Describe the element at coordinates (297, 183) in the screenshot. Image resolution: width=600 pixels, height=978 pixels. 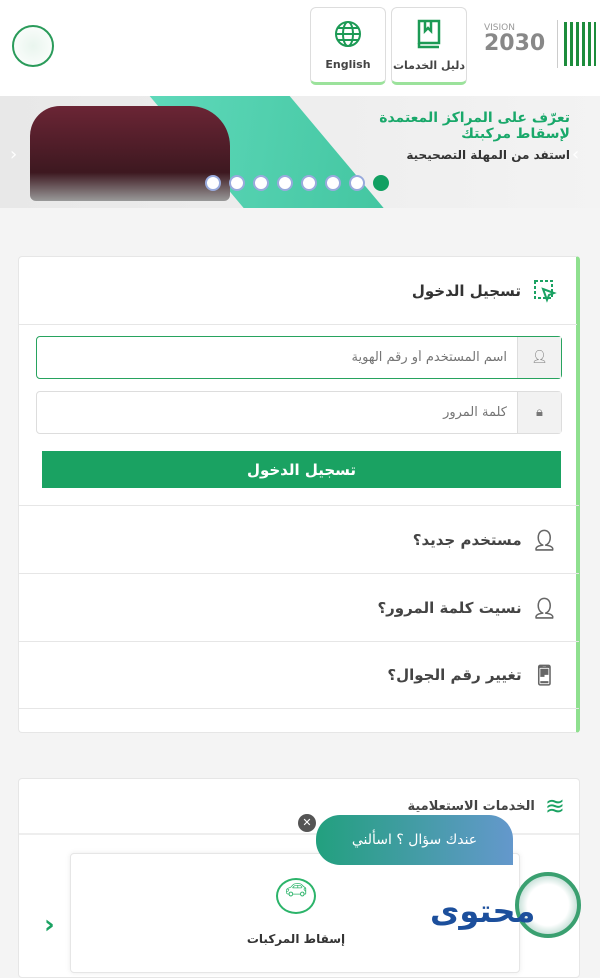
I see `carousel-dots` at that location.